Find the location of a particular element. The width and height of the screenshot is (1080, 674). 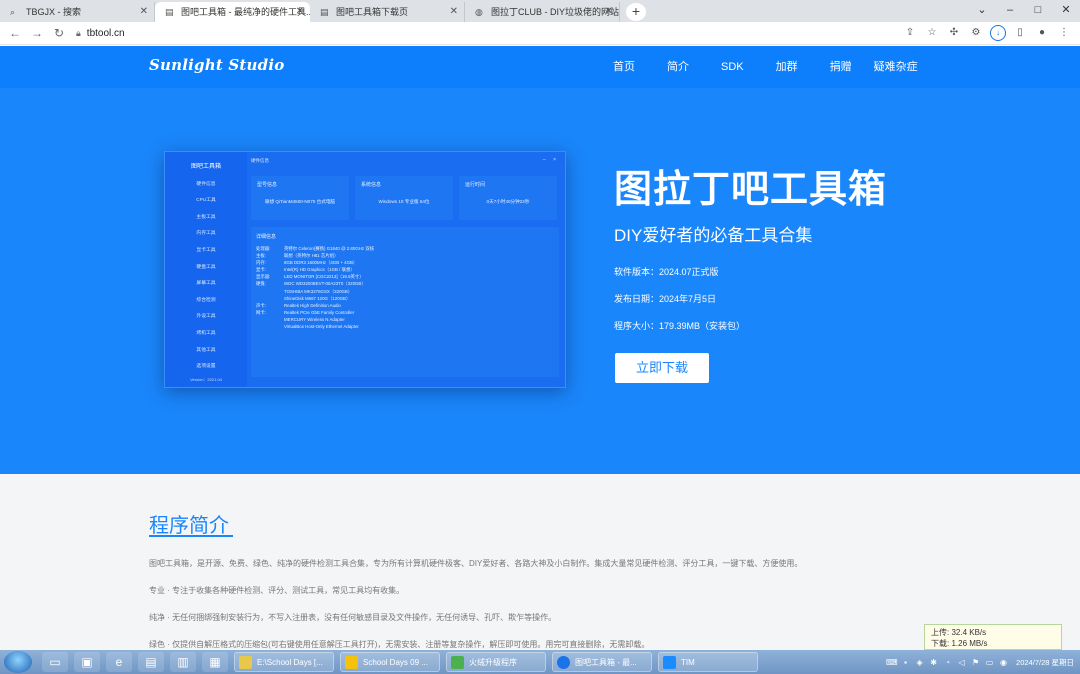

app-sidebar-item: 硬件信息 is located at coordinates (206, 184).